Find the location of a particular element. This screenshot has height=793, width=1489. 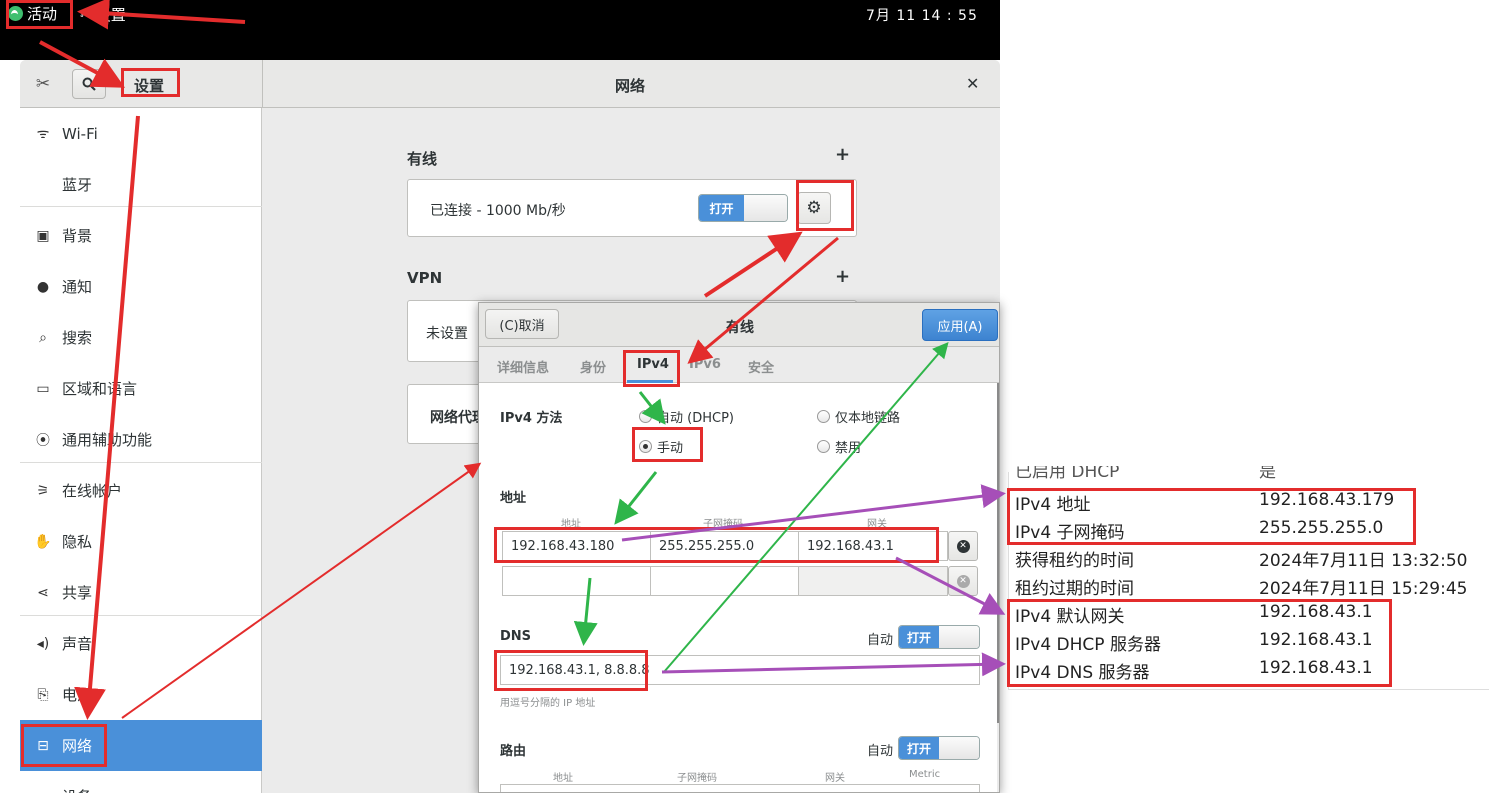

sidebar-item-label: 通用辅助功能 is located at coordinates (107, 440).